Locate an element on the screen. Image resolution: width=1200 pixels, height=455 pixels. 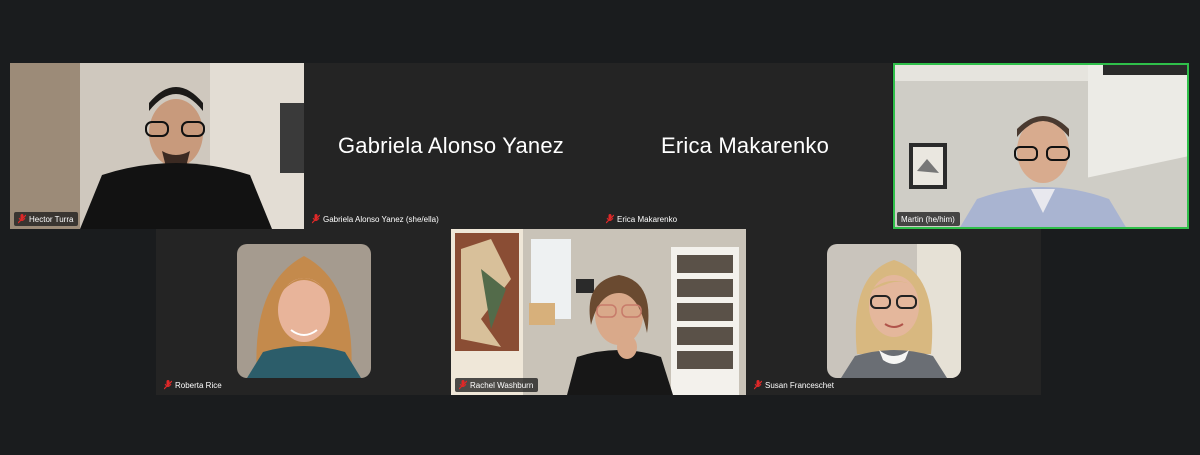
video-tile-susan: Susan Franceschet is located at coordinates (893, 312).